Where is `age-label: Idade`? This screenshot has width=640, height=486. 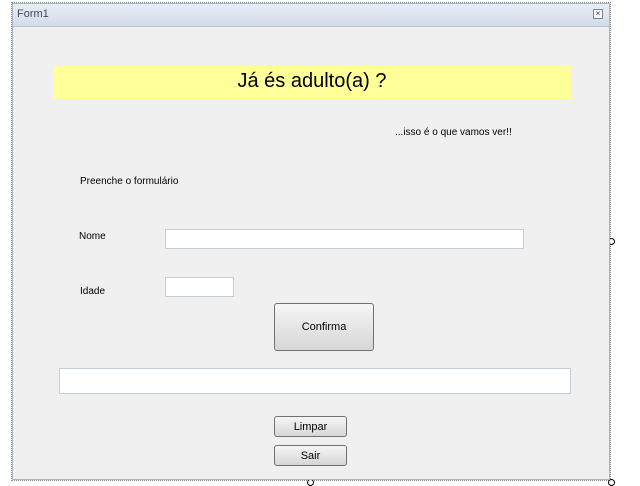 age-label: Idade is located at coordinates (93, 291).